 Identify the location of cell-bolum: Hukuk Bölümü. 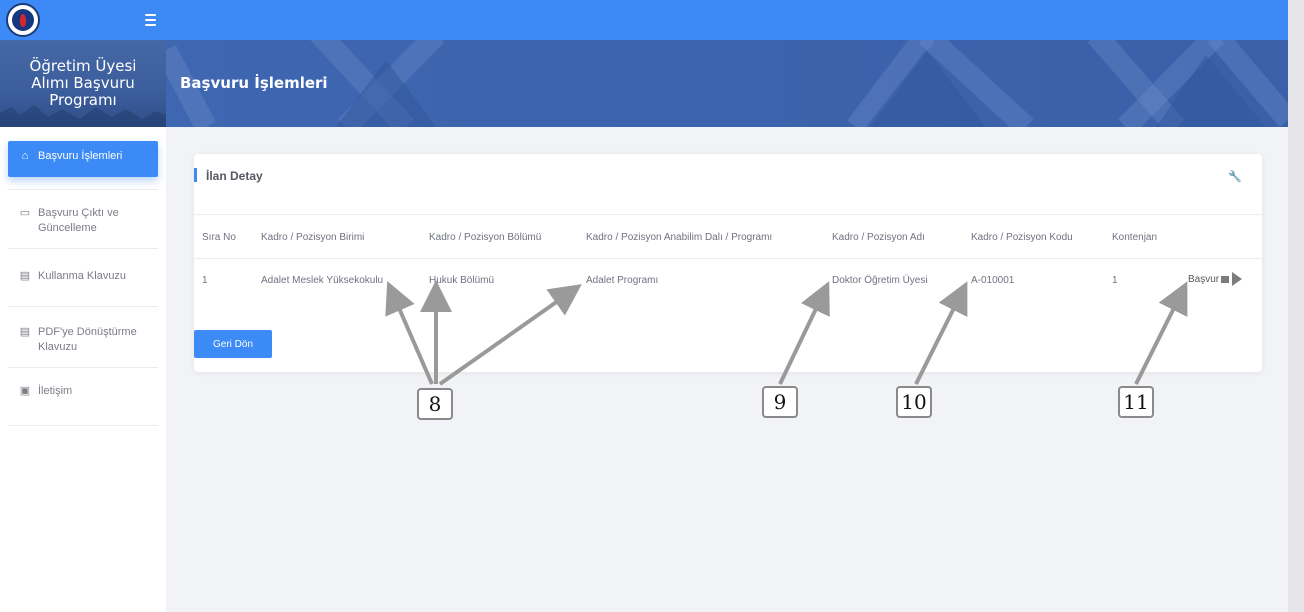
(462, 280).